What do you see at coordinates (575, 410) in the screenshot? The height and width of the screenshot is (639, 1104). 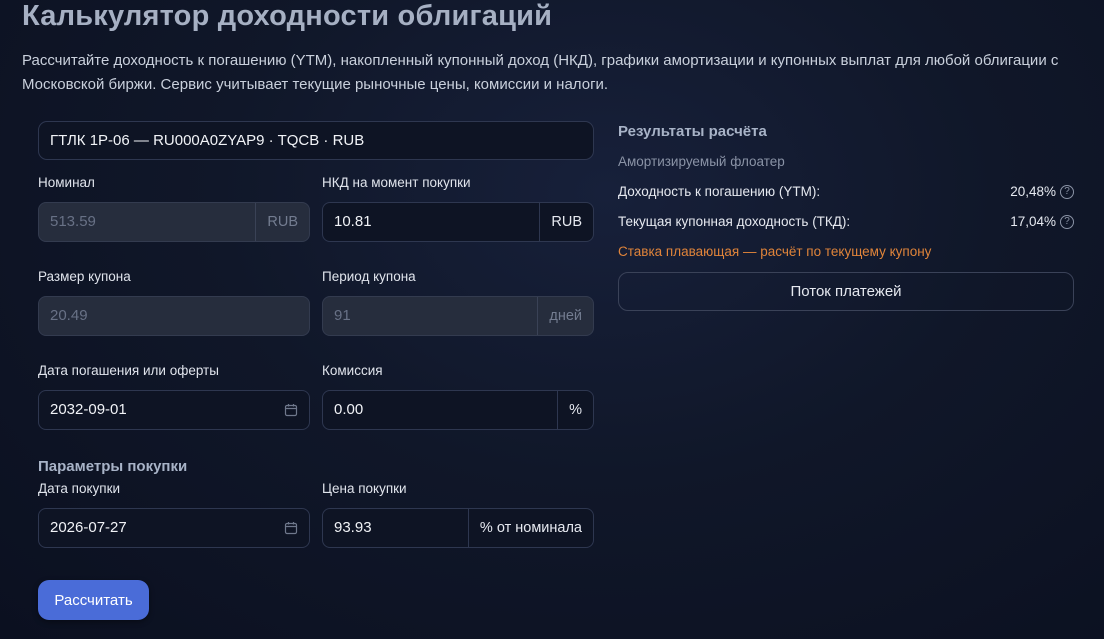 I see `commission-unit: %` at bounding box center [575, 410].